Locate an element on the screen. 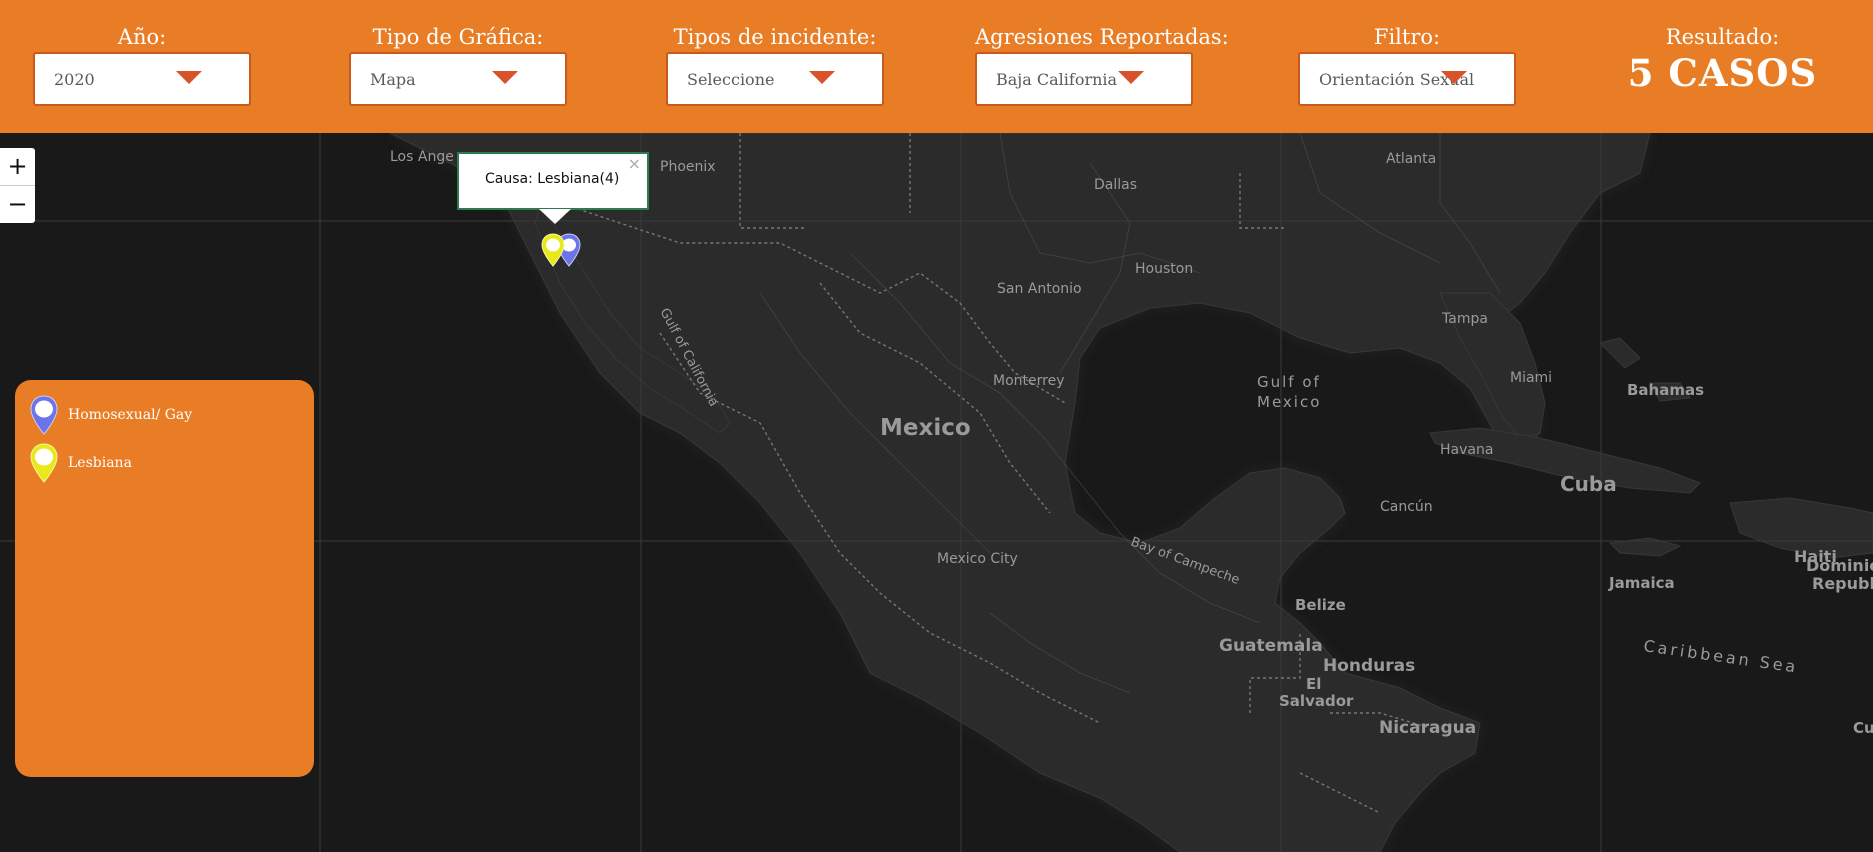 This screenshot has width=1873, height=852. close-icon: × is located at coordinates (634, 163).